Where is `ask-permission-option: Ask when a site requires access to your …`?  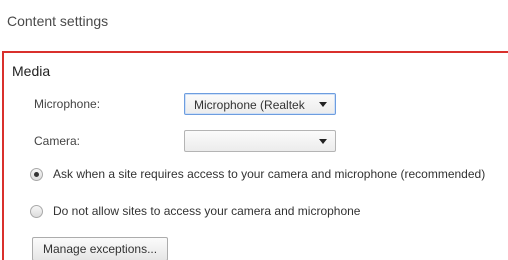 ask-permission-option: Ask when a site requires access to your … is located at coordinates (257, 174).